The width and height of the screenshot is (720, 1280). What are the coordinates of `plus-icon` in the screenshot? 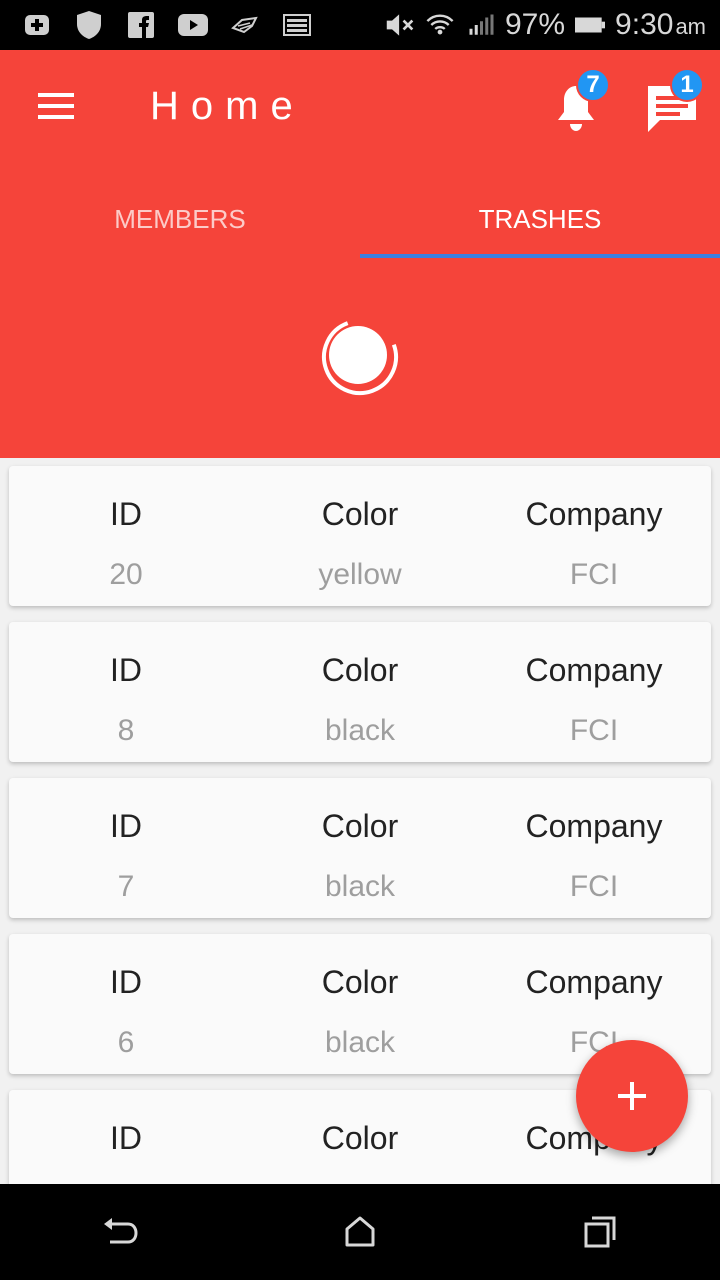 It's located at (632, 1096).